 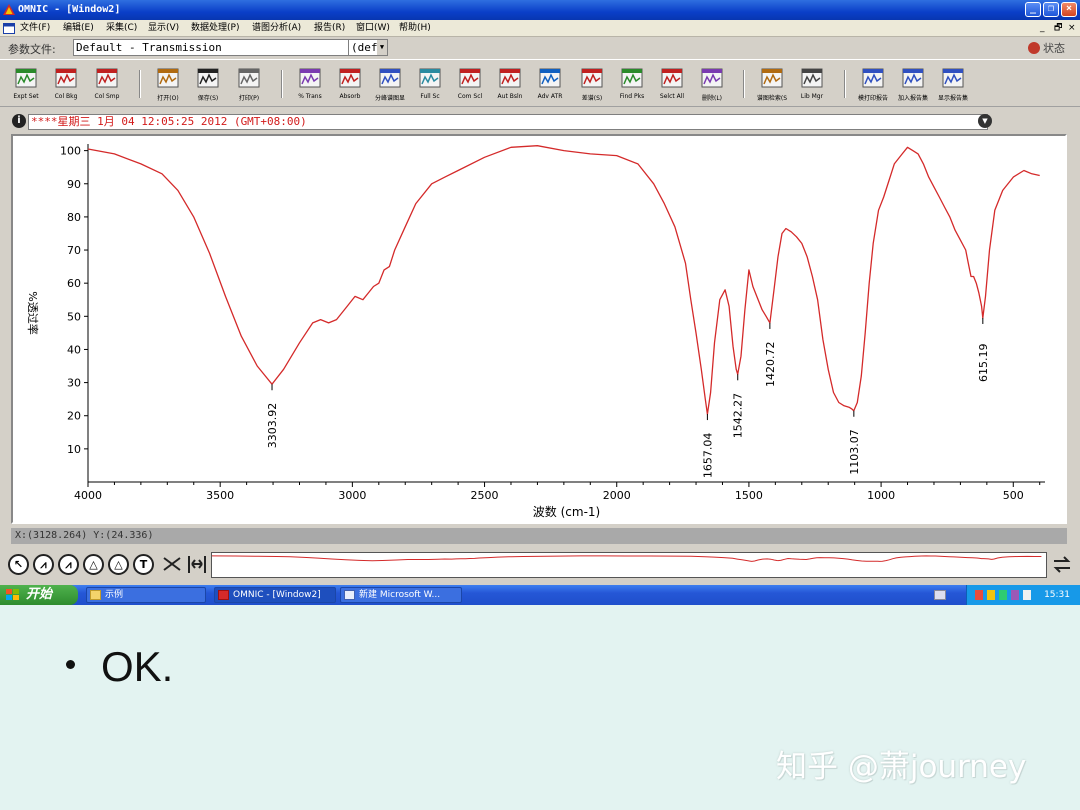 I want to click on spectrum-overview-pane, so click(x=629, y=565).